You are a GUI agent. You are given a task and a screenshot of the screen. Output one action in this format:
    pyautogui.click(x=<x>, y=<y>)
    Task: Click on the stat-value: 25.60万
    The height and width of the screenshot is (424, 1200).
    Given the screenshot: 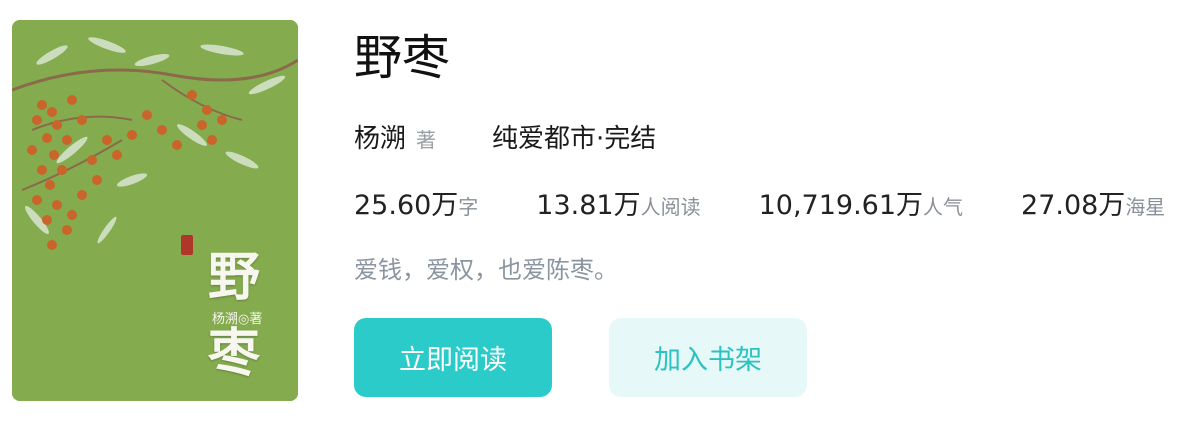 What is the action you would take?
    pyautogui.click(x=406, y=205)
    